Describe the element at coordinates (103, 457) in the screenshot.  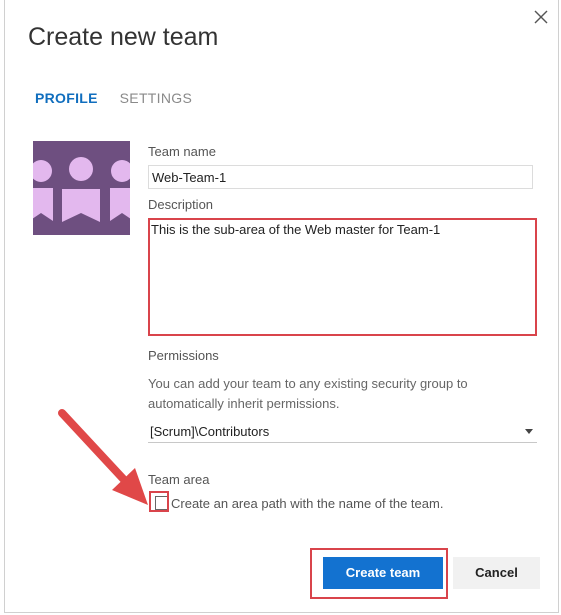
I see `annotation-arrow-icon` at that location.